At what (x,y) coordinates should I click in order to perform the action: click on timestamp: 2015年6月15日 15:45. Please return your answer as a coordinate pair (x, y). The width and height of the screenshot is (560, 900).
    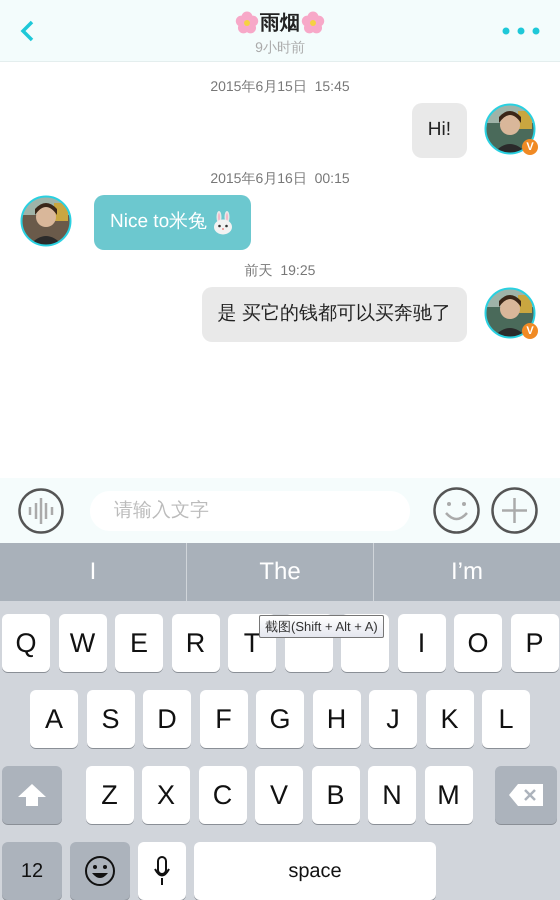
    Looking at the image, I should click on (280, 86).